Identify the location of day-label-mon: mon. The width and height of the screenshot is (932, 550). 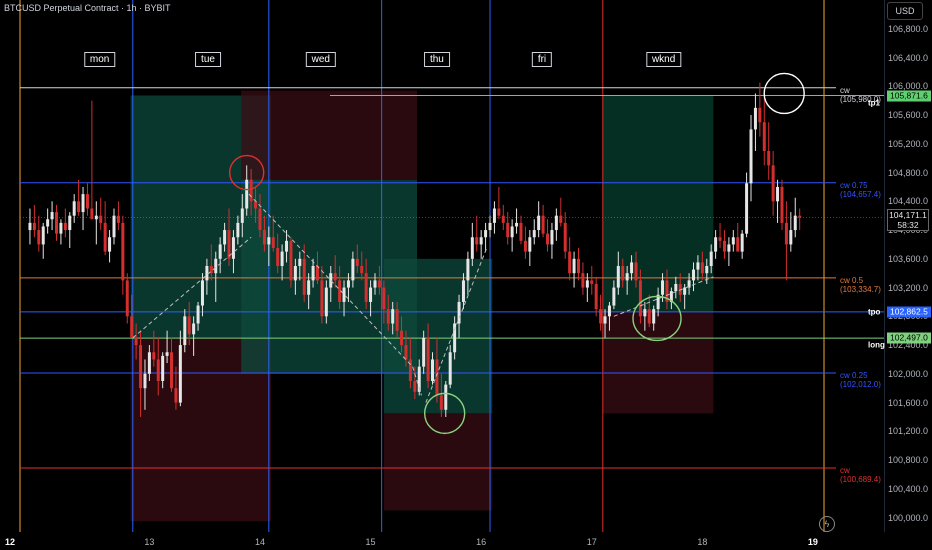
(99, 59).